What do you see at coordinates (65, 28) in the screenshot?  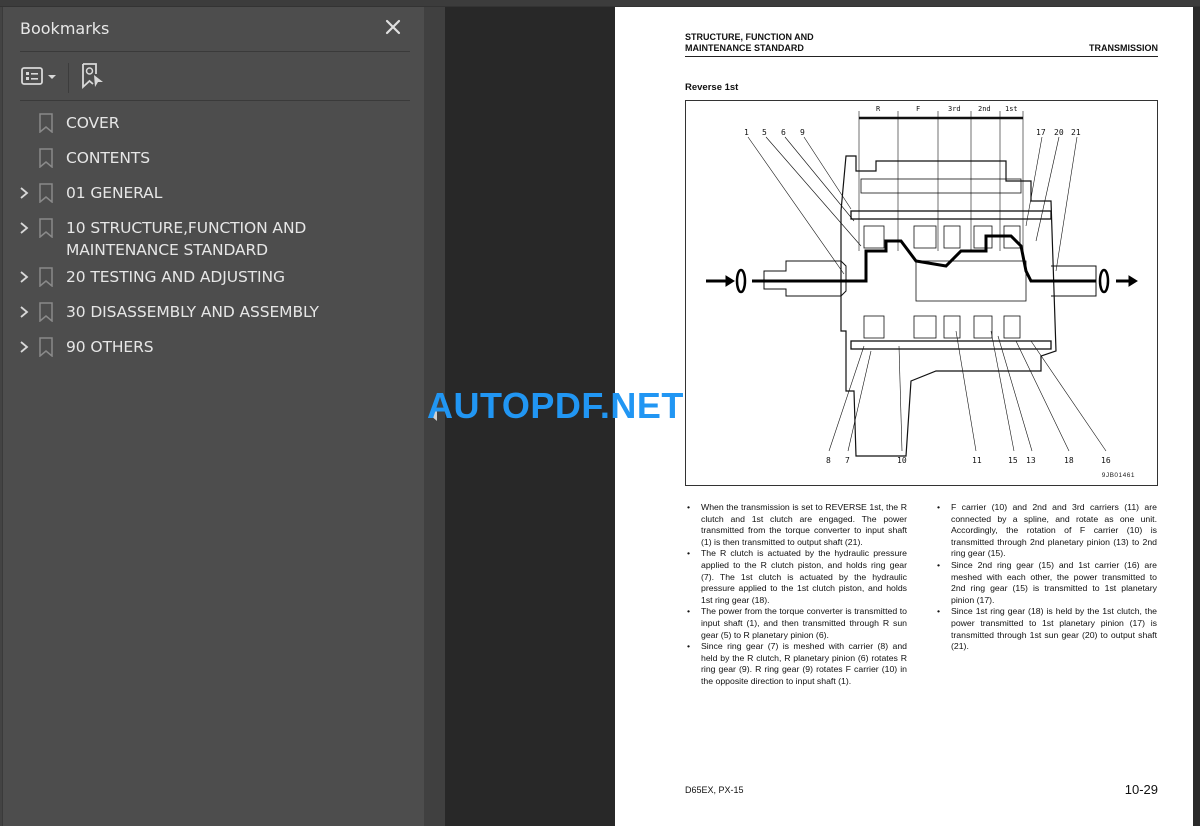 I see `panel-title: Bookmarks` at bounding box center [65, 28].